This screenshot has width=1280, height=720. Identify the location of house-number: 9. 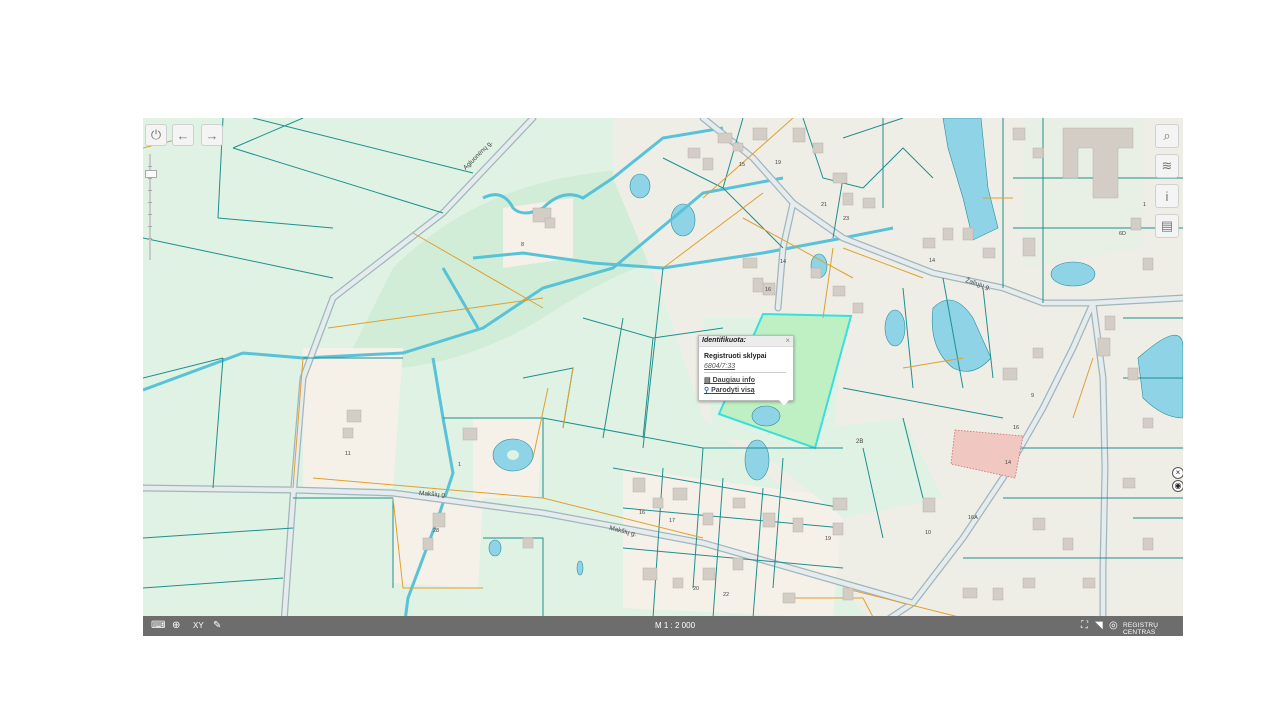
(1033, 396).